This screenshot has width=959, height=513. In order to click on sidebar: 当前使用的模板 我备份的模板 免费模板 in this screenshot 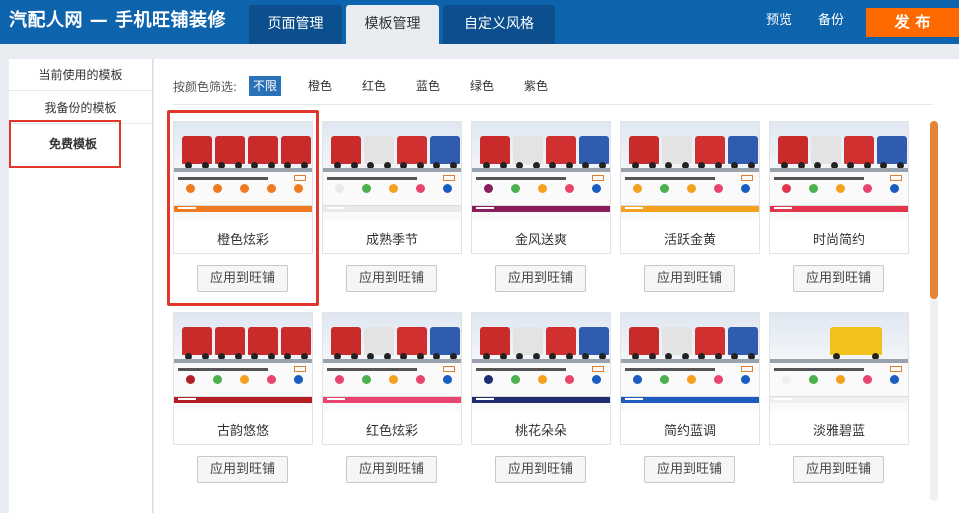, I will do `click(81, 286)`.